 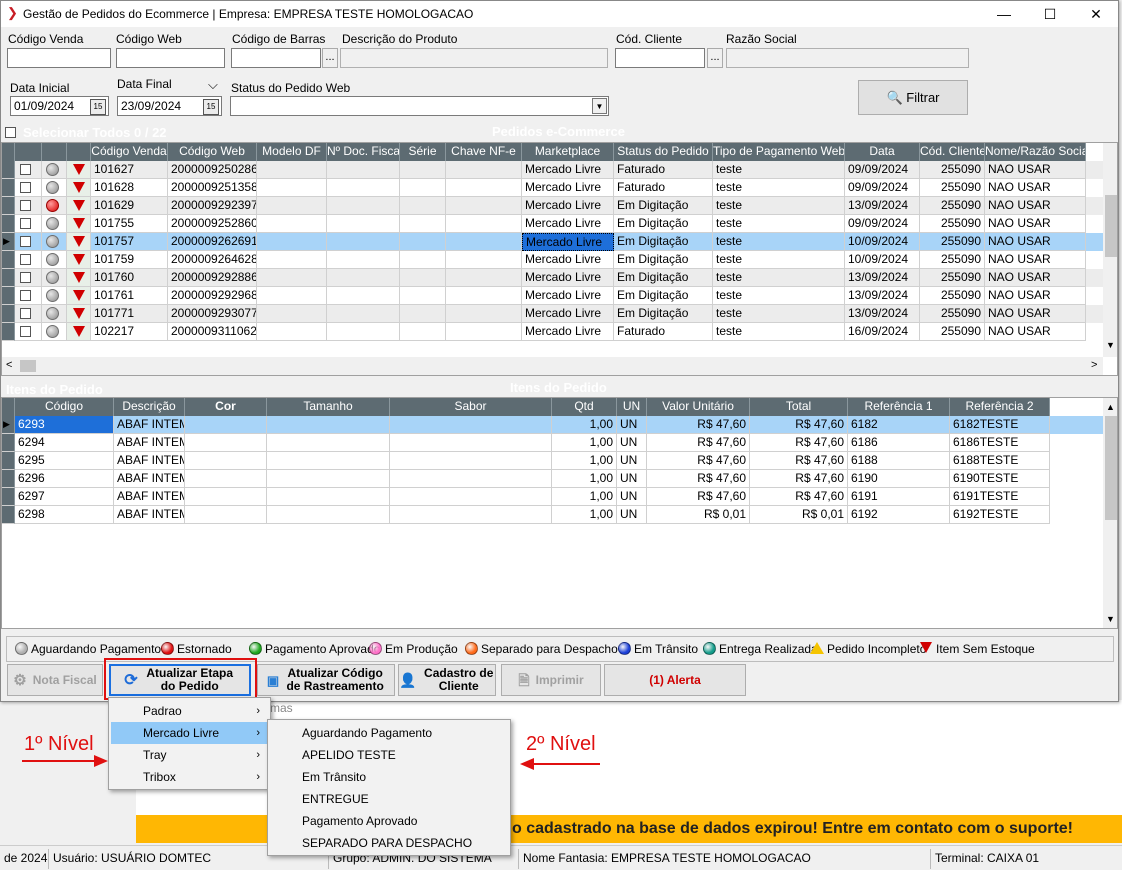 I want to click on column-header: Série, so click(x=423, y=152).